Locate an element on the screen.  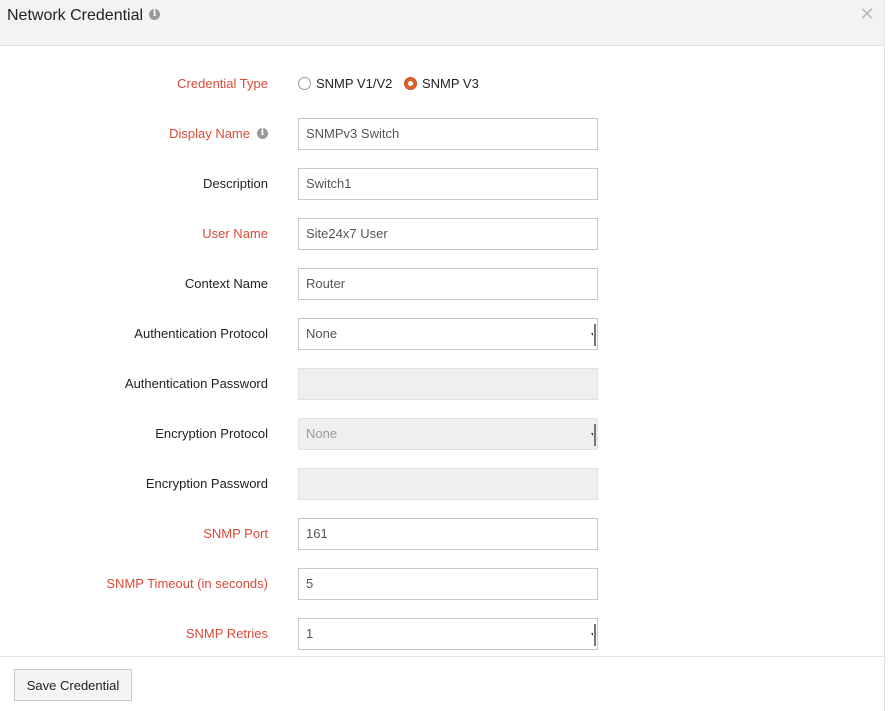
auth-password-row: Authentication Password is located at coordinates (442, 384).